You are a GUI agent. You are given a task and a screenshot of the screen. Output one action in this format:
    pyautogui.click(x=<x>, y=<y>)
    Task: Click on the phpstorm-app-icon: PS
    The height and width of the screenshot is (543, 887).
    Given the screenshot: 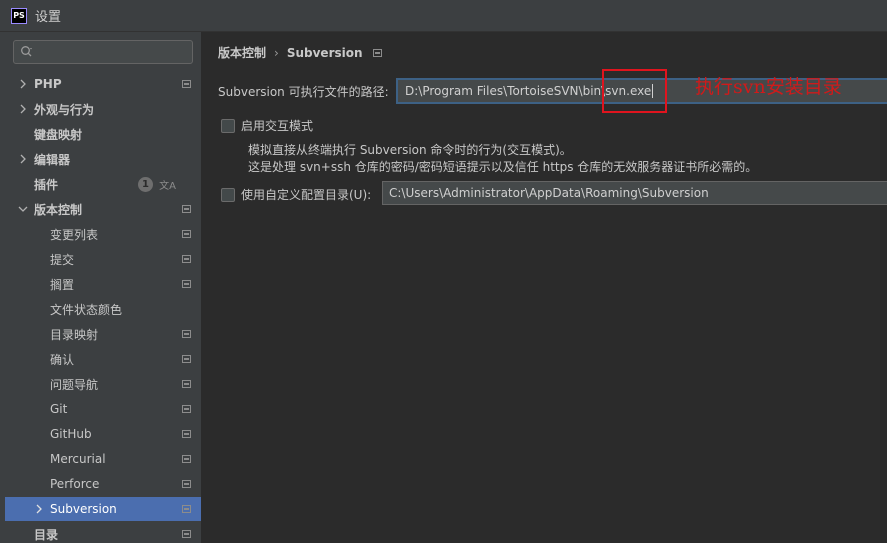 What is the action you would take?
    pyautogui.click(x=19, y=15)
    